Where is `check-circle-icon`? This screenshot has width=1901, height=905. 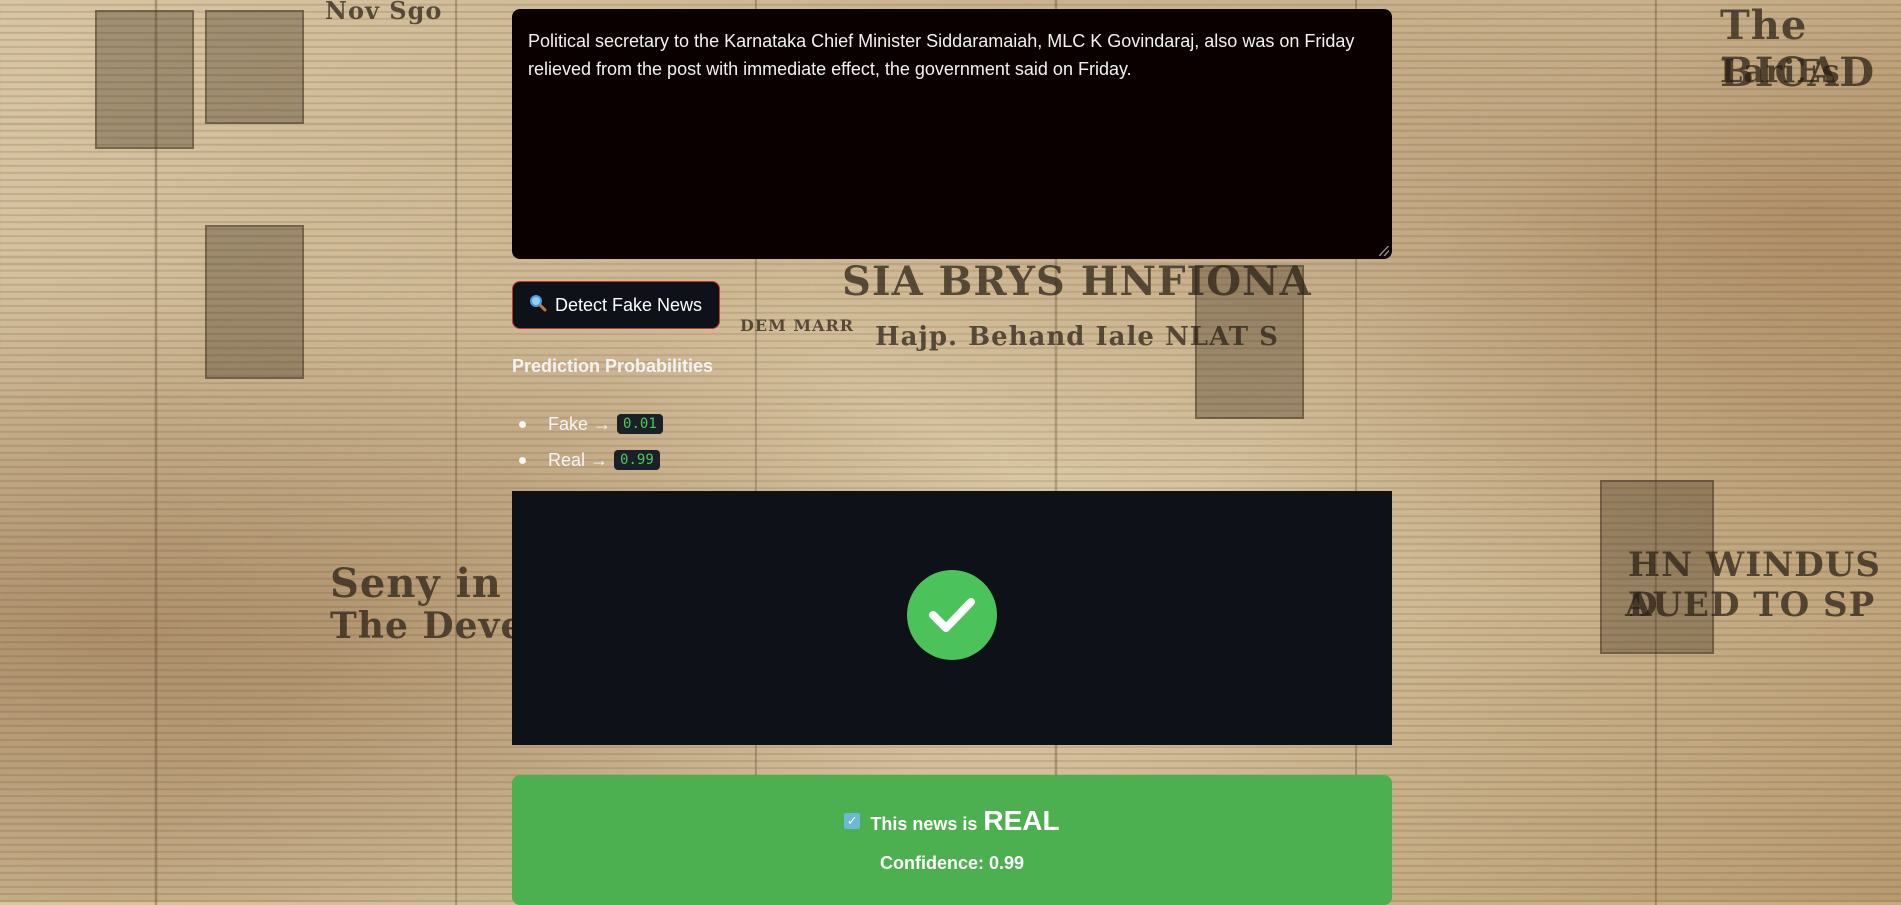 check-circle-icon is located at coordinates (952, 615).